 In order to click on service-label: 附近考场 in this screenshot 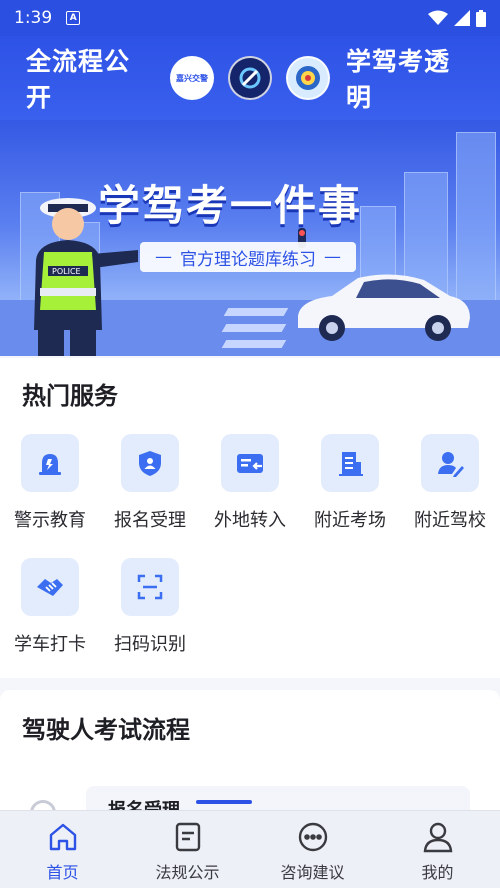, I will do `click(350, 520)`.